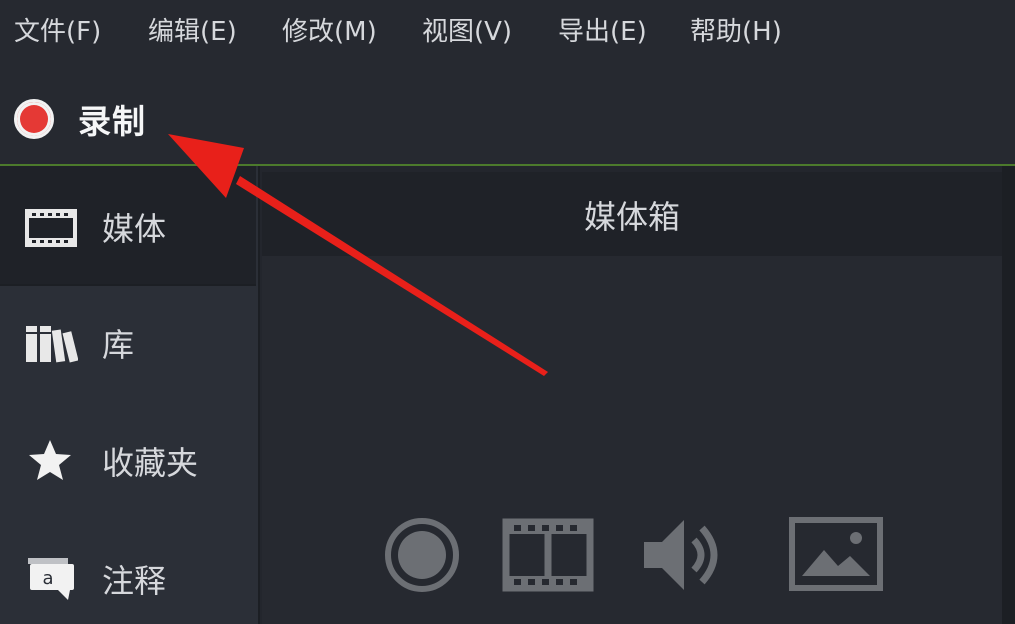  I want to click on media-type-icons, so click(632, 555).